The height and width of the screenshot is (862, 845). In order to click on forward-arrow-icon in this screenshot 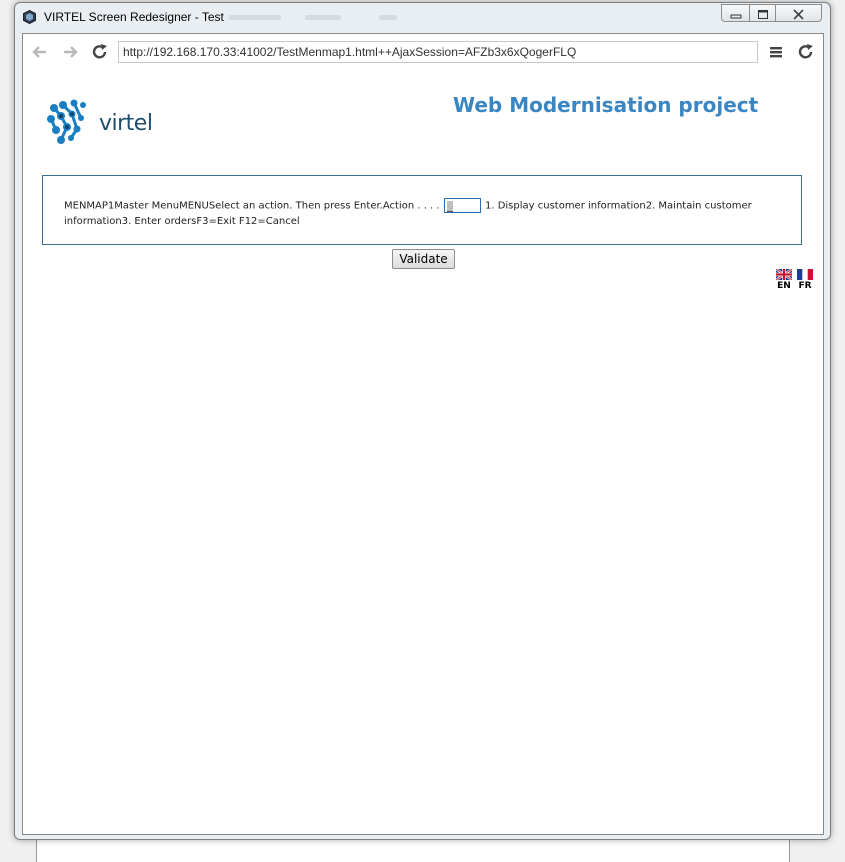, I will do `click(70, 52)`.